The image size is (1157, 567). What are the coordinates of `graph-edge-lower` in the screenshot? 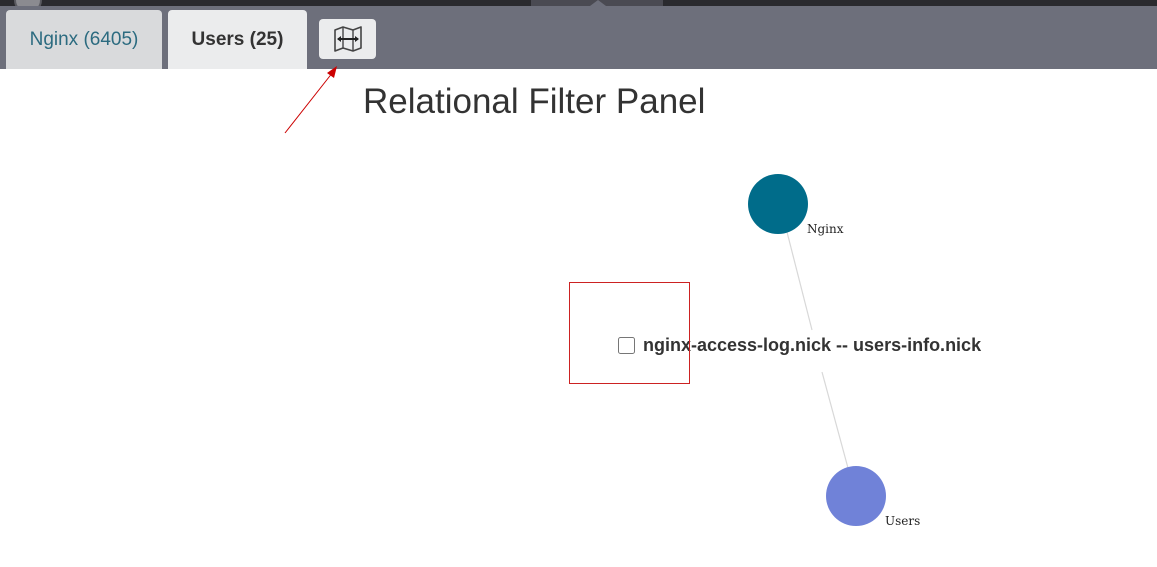 It's located at (835, 420).